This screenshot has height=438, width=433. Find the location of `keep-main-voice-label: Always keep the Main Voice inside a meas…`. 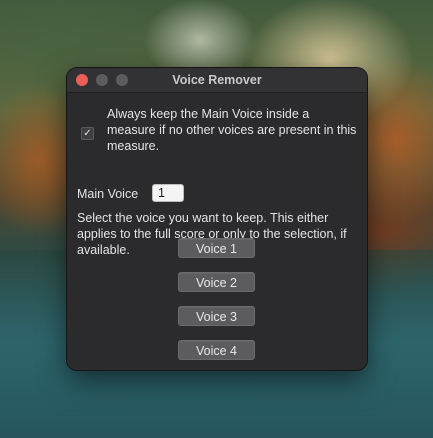

keep-main-voice-label: Always keep the Main Voice inside a meas… is located at coordinates (232, 130).